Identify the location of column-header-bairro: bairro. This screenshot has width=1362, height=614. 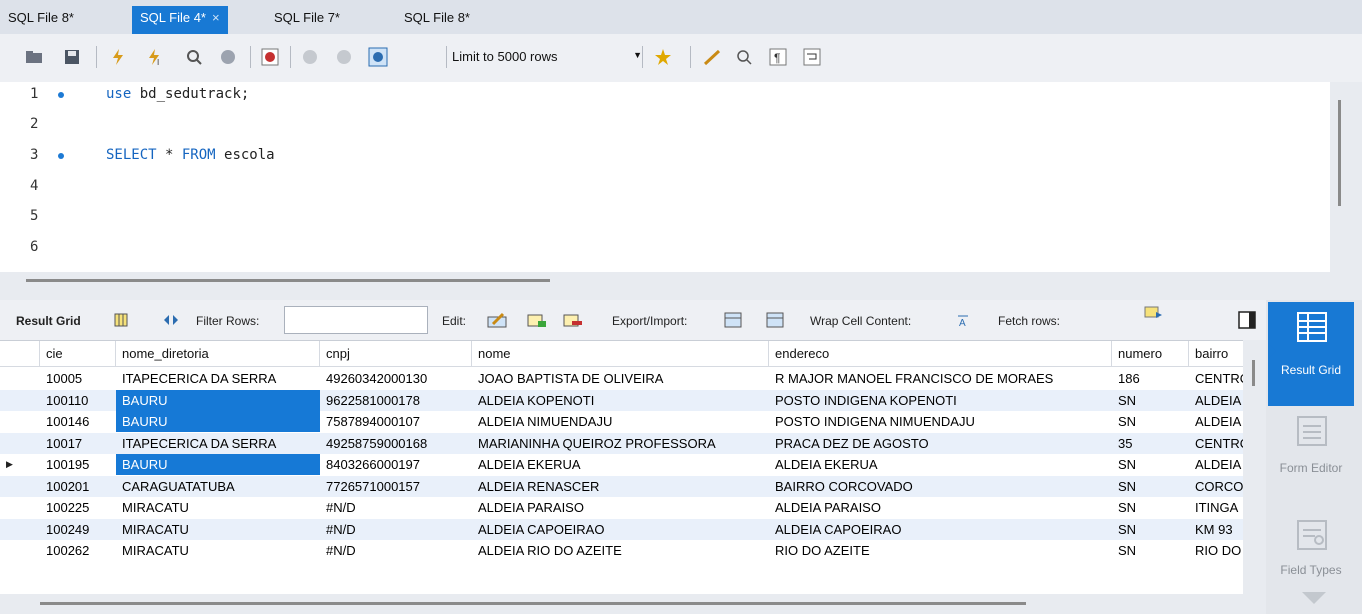
(1216, 354).